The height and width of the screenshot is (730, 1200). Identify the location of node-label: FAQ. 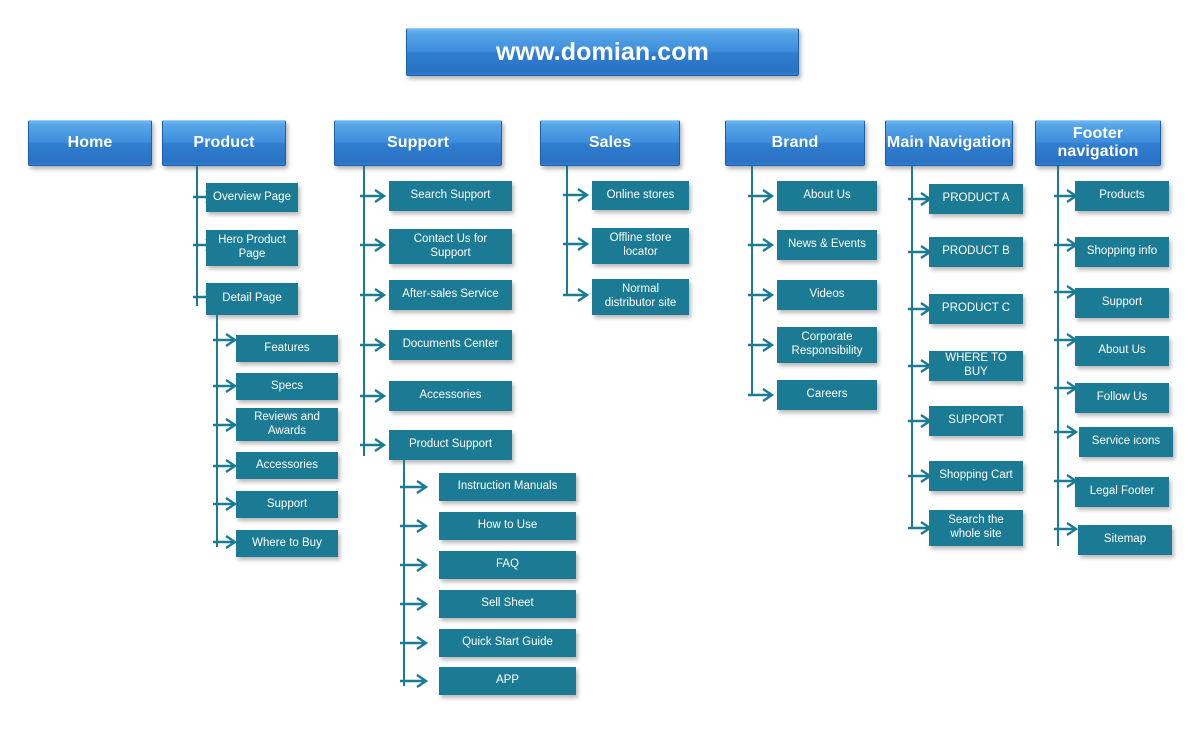
(507, 564).